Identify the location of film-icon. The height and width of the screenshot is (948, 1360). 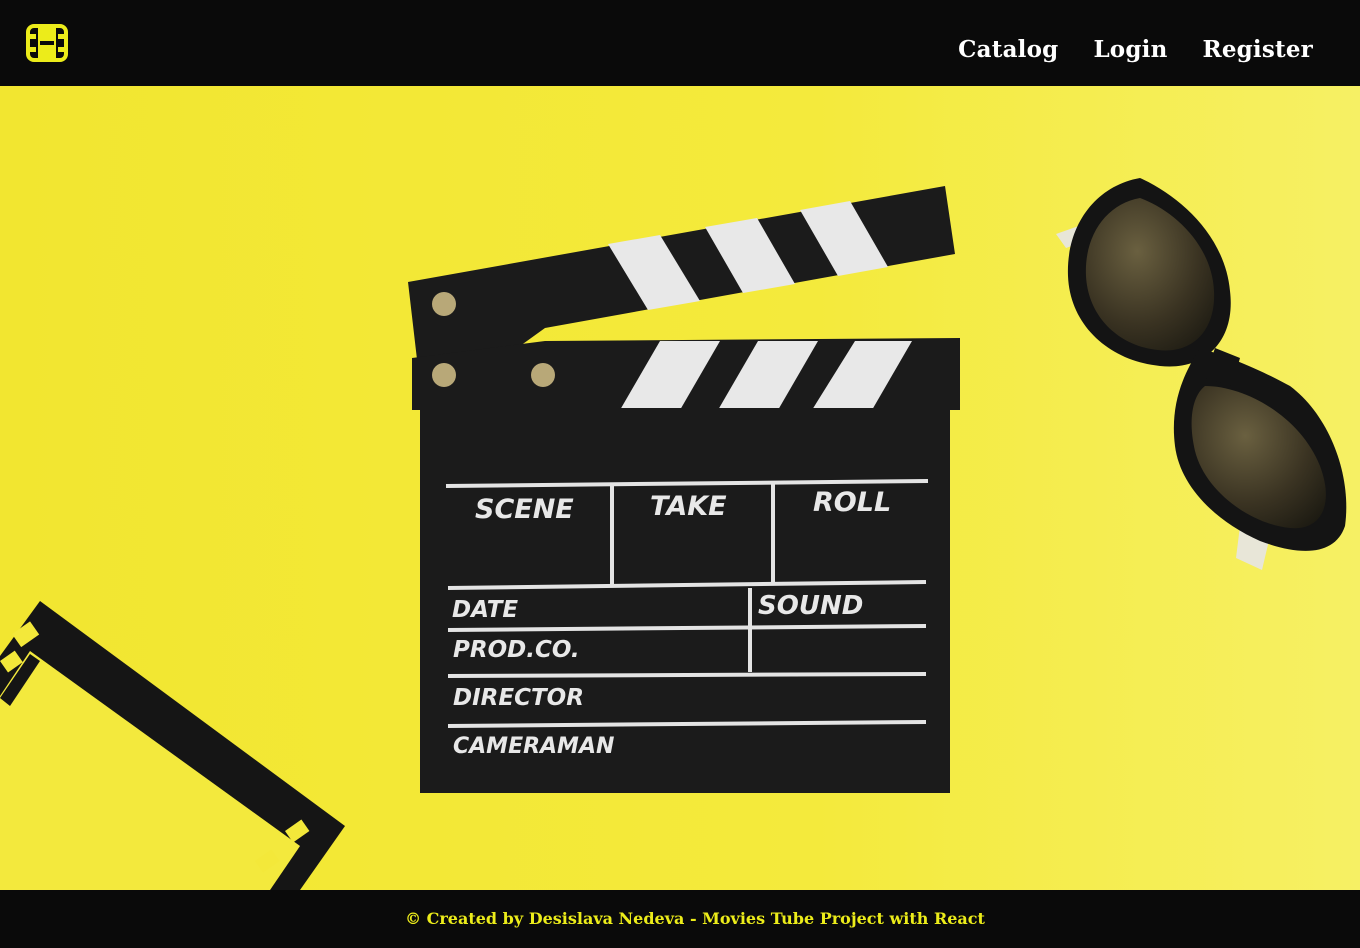
(47, 43).